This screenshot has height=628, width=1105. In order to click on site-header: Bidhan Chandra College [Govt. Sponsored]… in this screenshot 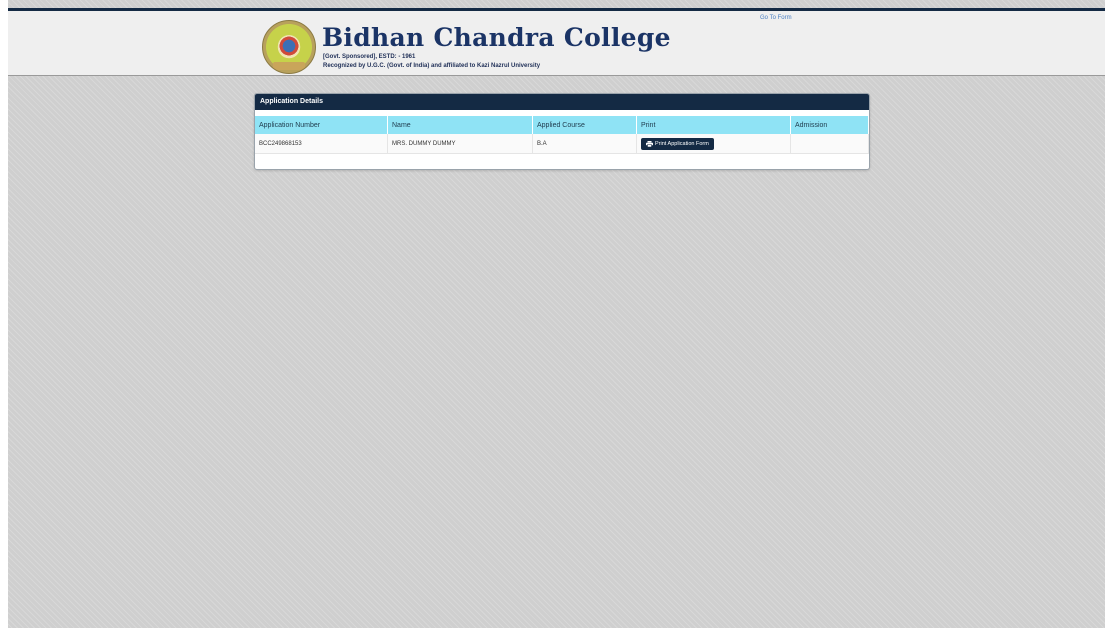, I will do `click(556, 42)`.